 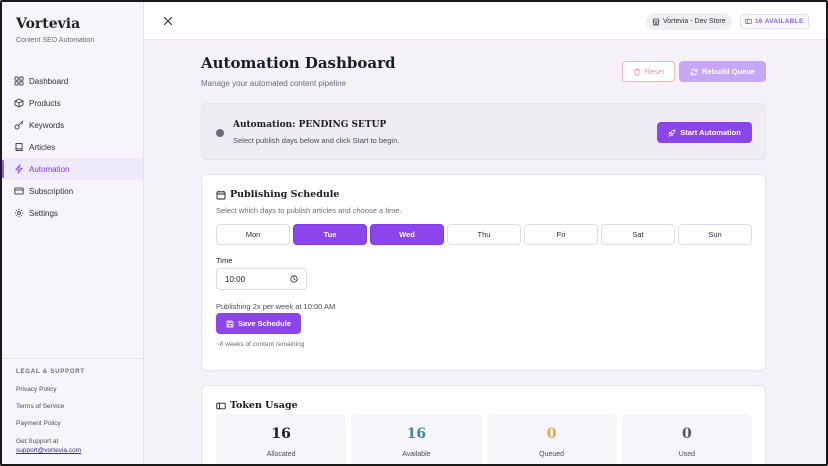 I want to click on key-icon, so click(x=19, y=125).